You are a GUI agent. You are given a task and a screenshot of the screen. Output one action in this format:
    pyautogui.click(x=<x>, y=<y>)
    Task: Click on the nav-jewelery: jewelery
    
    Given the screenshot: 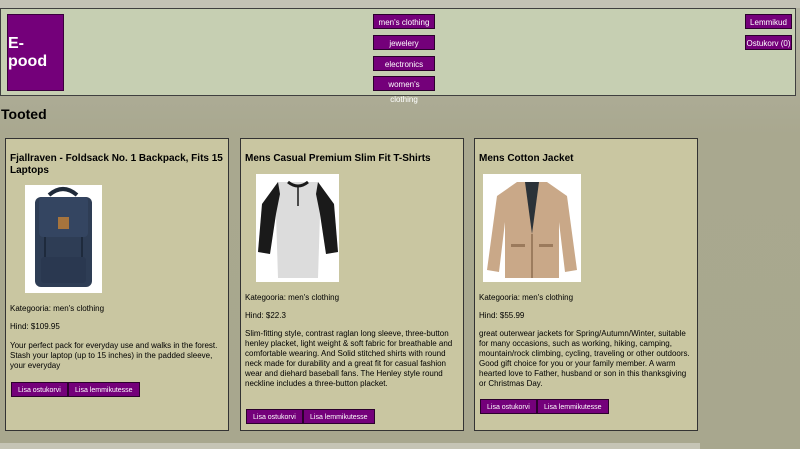 What is the action you would take?
    pyautogui.click(x=404, y=42)
    